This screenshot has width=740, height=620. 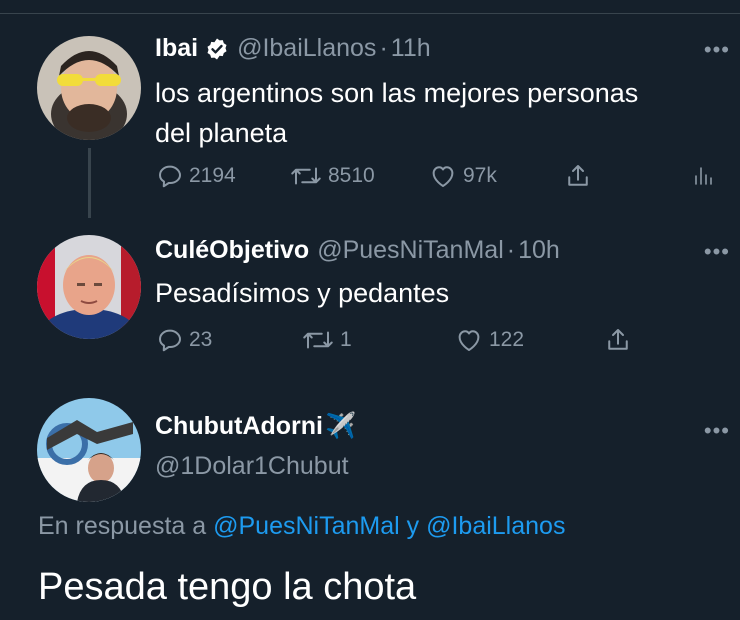 I want to click on like-count: 122, so click(x=507, y=339).